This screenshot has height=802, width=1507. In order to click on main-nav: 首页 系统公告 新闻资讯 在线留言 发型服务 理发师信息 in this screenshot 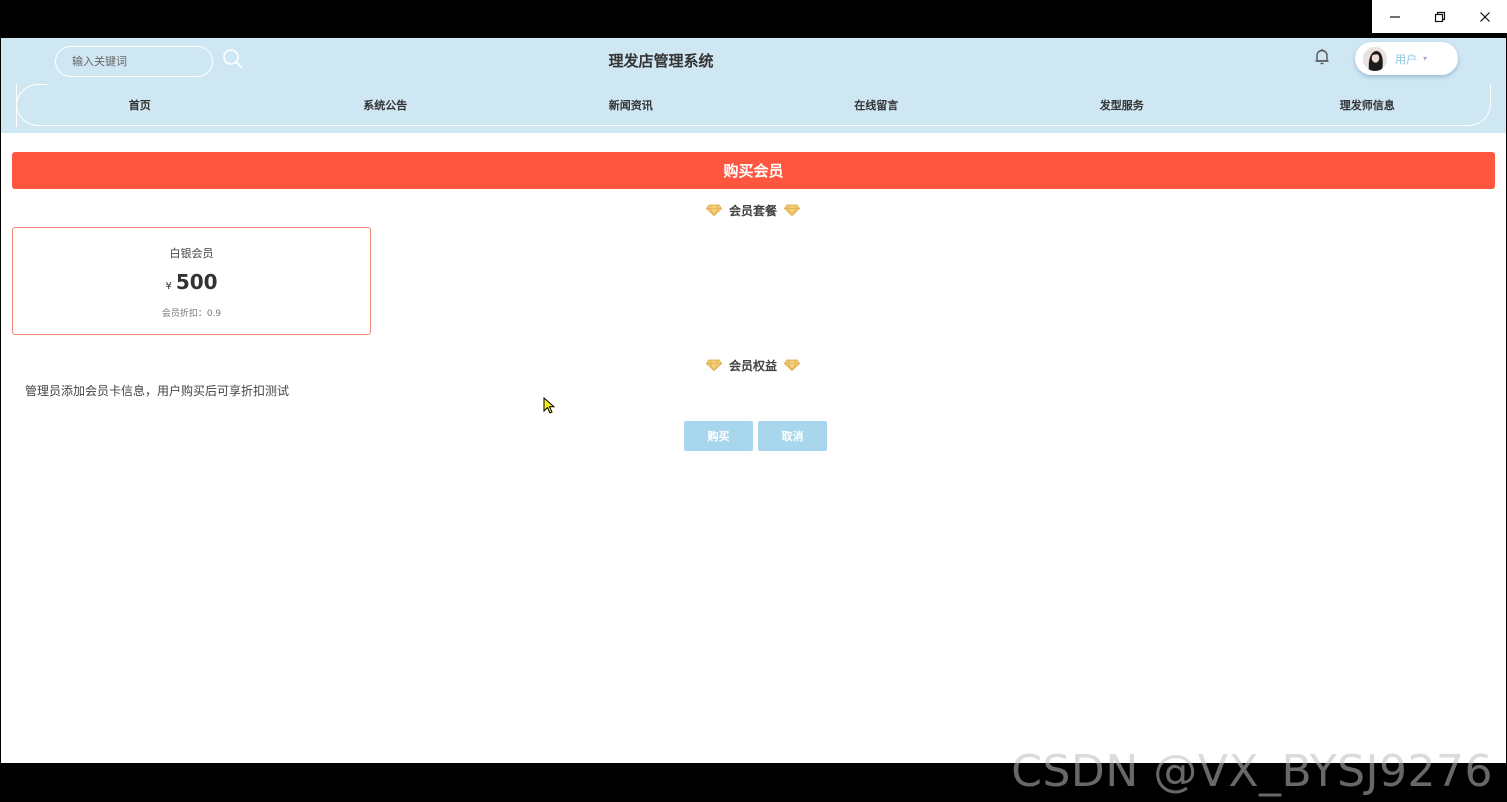, I will do `click(753, 105)`.